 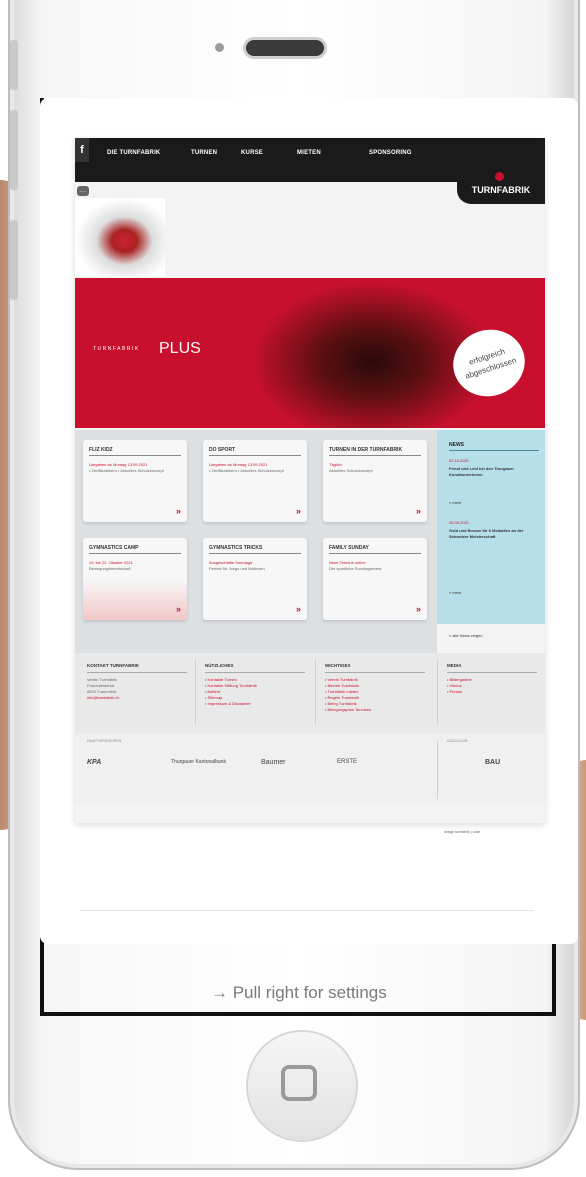 What do you see at coordinates (457, 741) in the screenshot?
I see `goldclub-label: GOLD-CLUB` at bounding box center [457, 741].